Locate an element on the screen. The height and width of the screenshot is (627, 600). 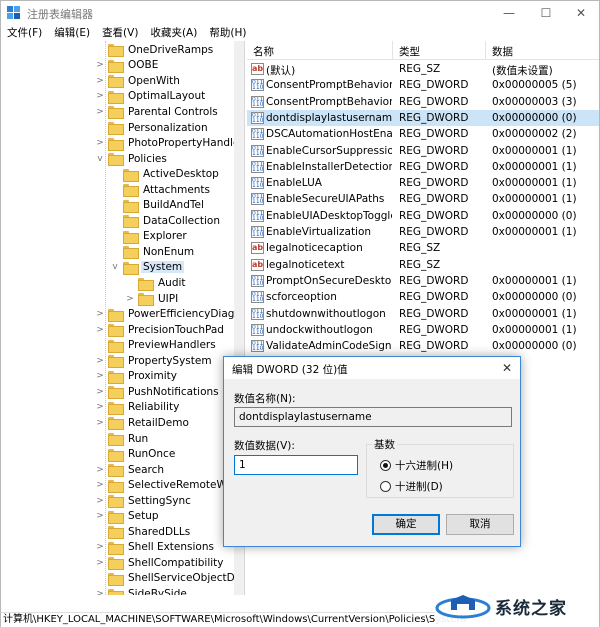
hex-radio-dot is located at coordinates (385, 465).